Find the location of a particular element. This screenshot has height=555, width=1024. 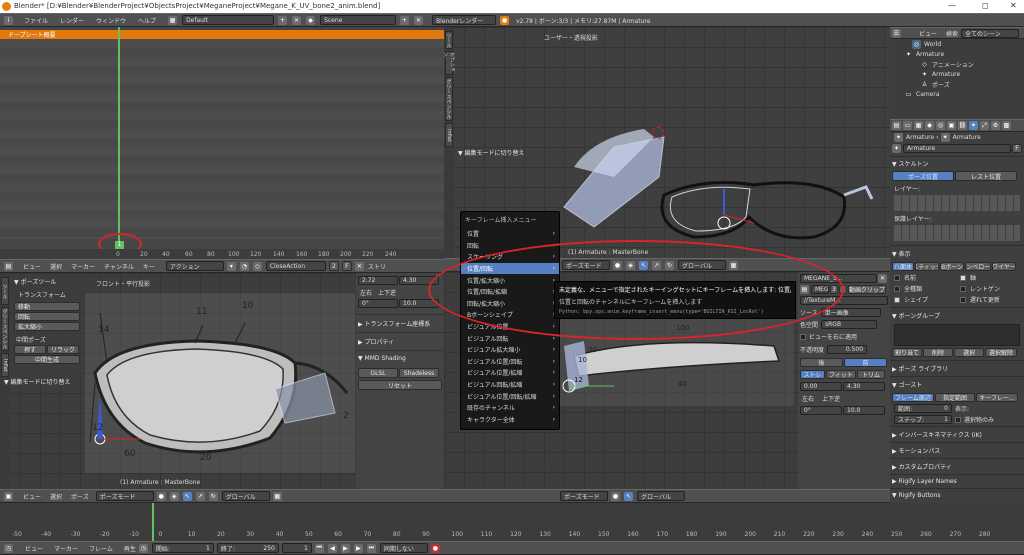

motion-path-section: ▶ モーションパス is located at coordinates (957, 450).